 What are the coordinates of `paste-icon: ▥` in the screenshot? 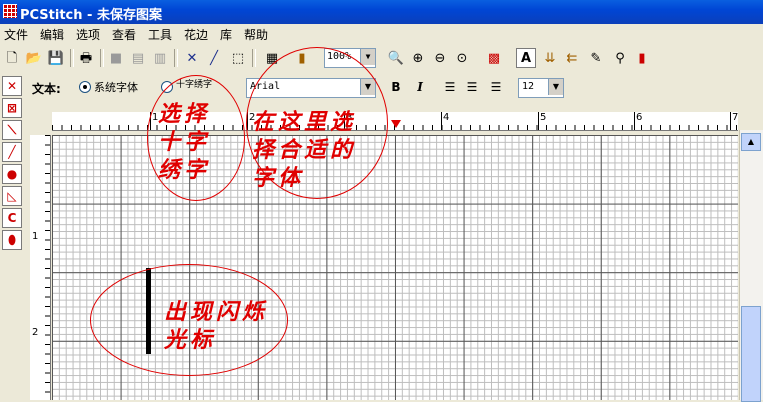 It's located at (160, 58).